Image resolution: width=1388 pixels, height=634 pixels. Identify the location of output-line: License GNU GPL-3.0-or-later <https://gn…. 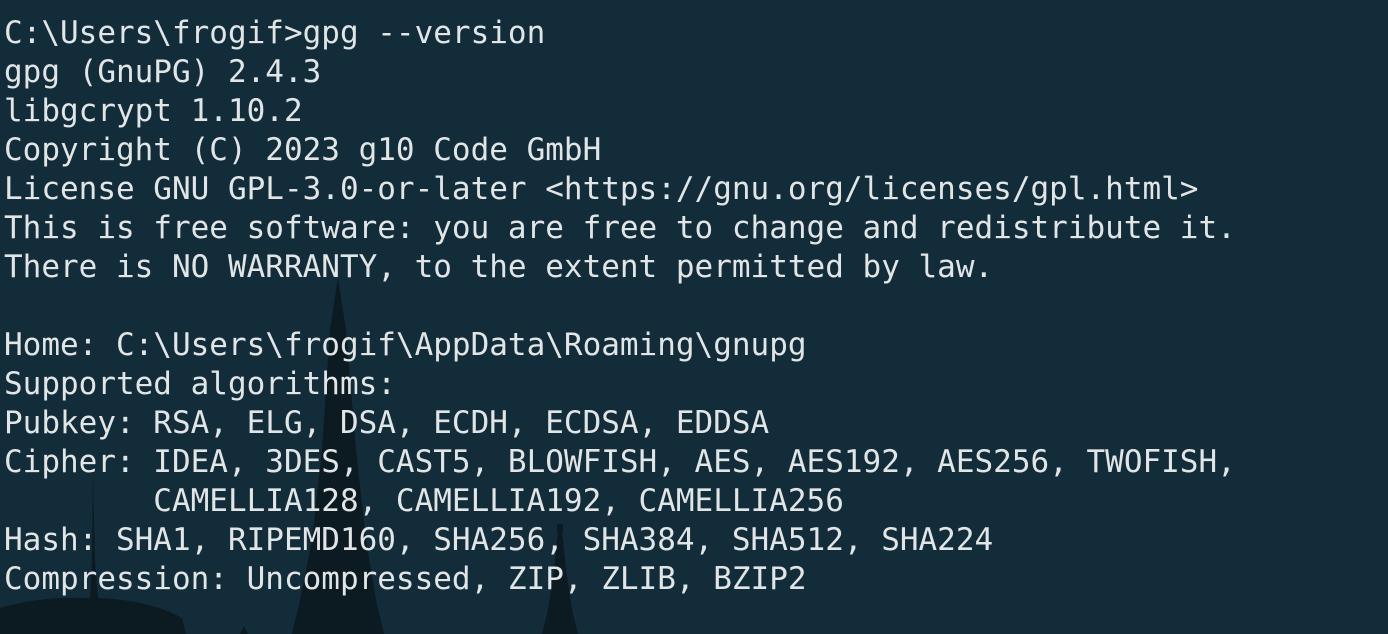
(601, 189).